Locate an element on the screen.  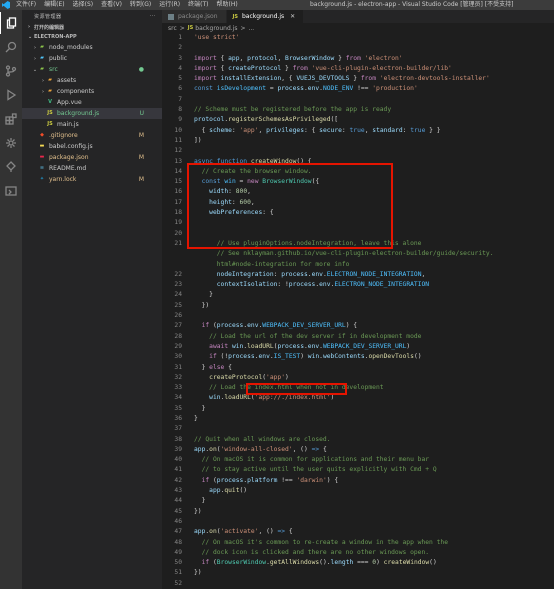
menu-item: 查看(V) is located at coordinates (111, 5).